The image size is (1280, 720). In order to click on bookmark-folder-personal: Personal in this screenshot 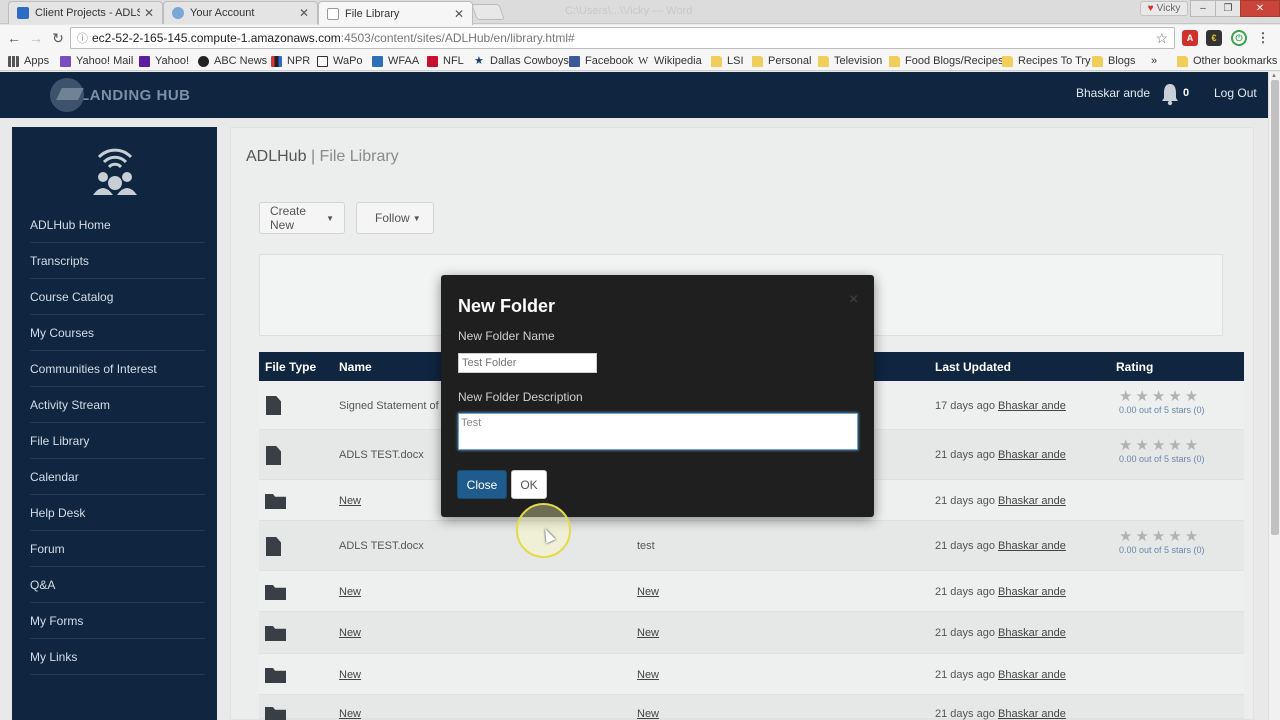, I will do `click(781, 61)`.